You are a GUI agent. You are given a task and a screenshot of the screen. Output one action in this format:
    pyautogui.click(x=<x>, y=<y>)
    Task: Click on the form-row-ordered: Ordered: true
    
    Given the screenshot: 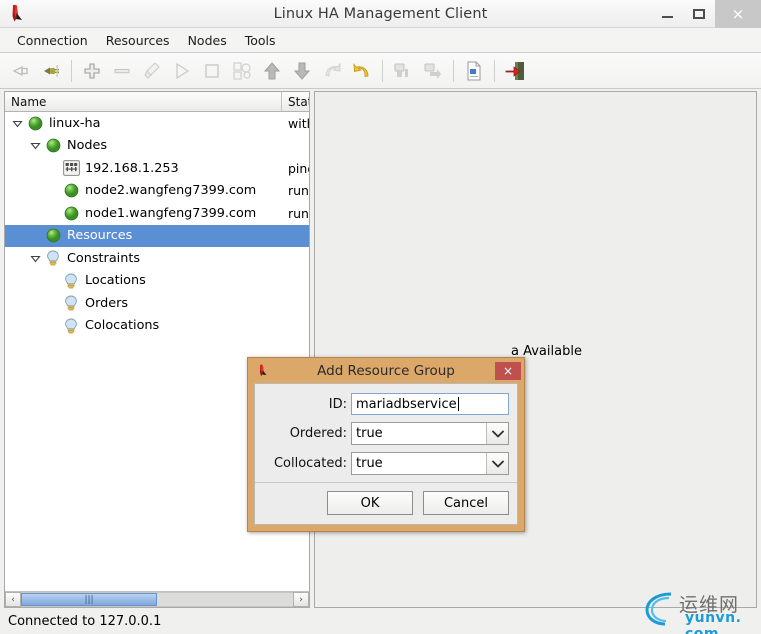 What is the action you would take?
    pyautogui.click(x=386, y=433)
    